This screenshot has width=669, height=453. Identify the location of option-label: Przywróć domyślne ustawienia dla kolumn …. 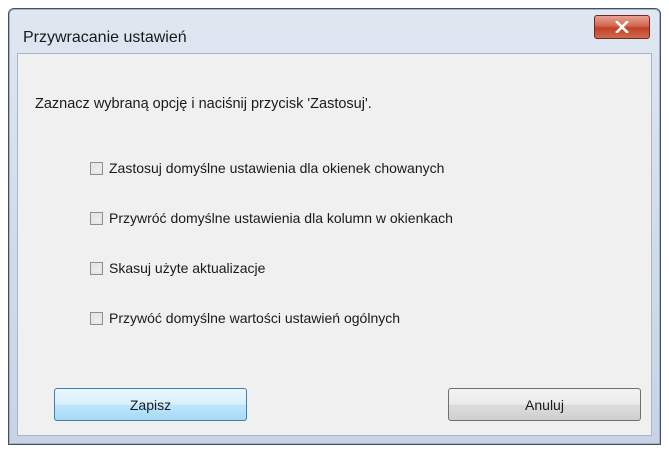
(281, 218).